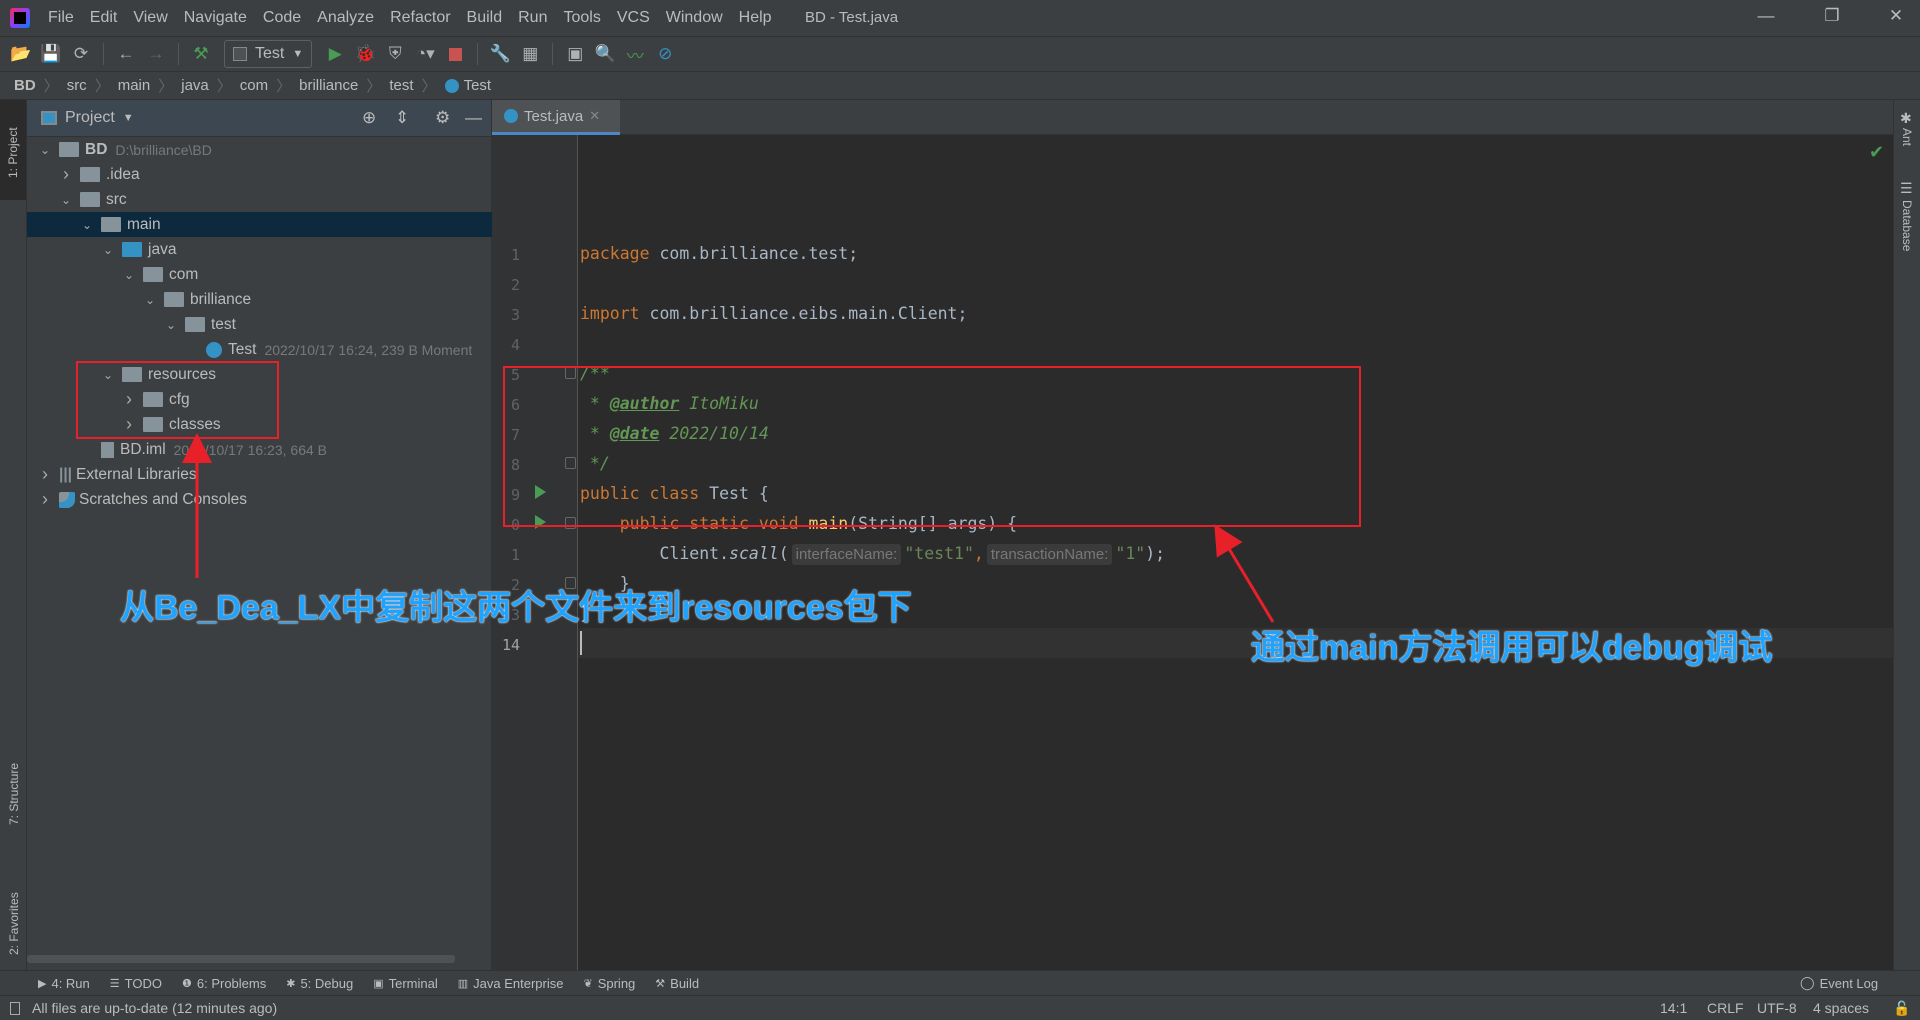 The image size is (1920, 1020). Describe the element at coordinates (516, 608) in the screenshot. I see `annotation-copy-files: 从Be_Dea_LX中复制这两个文件来到resources包下` at that location.